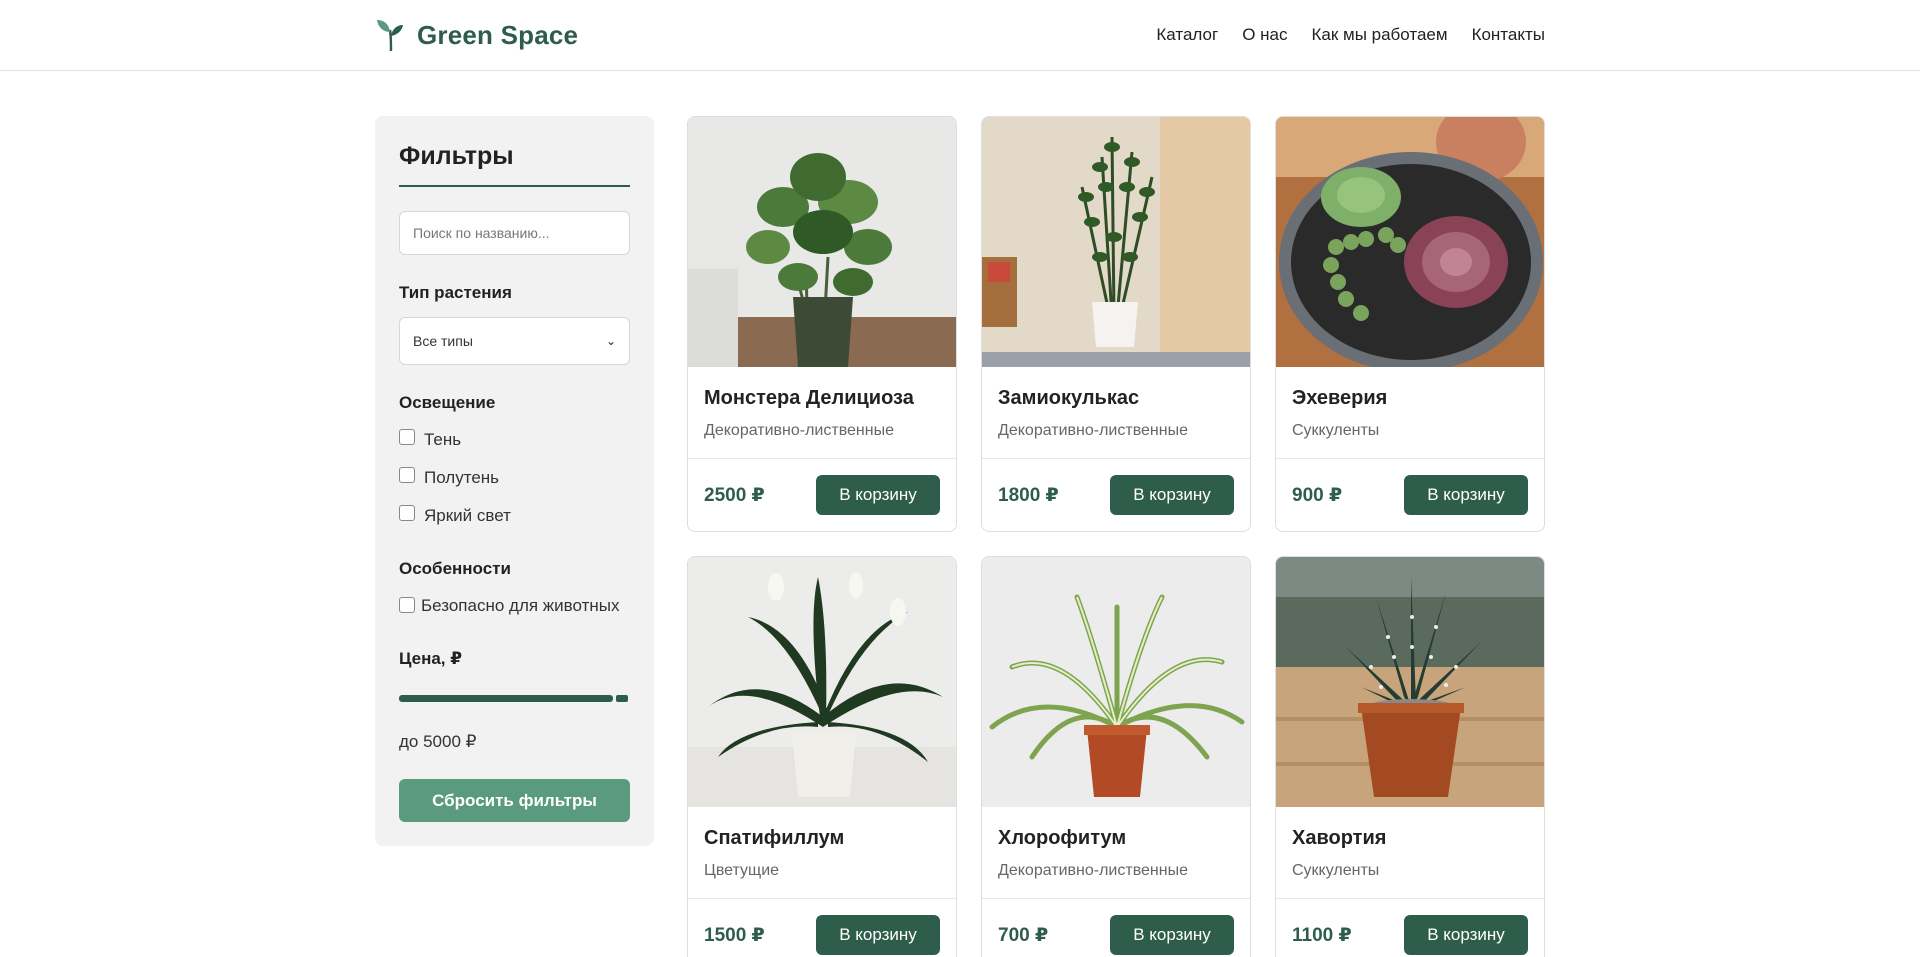 The height and width of the screenshot is (957, 1920). Describe the element at coordinates (520, 605) in the screenshot. I see `checkbox-label: Безопасно для животных` at that location.